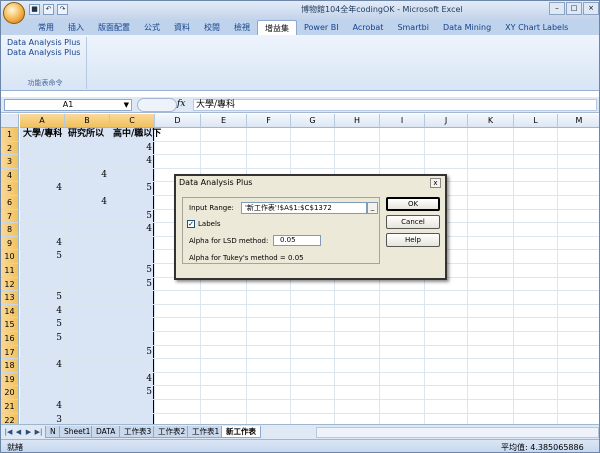 The image size is (600, 453). I want to click on input-range-field: '新工作表'!$A$1:$C$1372, so click(304, 208).